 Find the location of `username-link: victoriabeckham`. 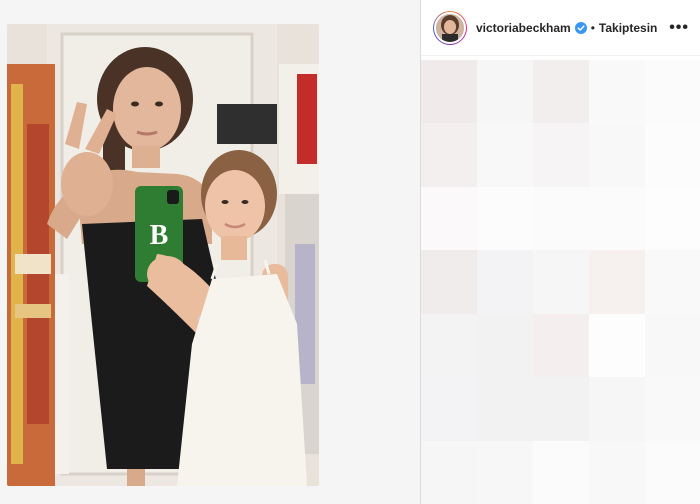

username-link: victoriabeckham is located at coordinates (523, 28).